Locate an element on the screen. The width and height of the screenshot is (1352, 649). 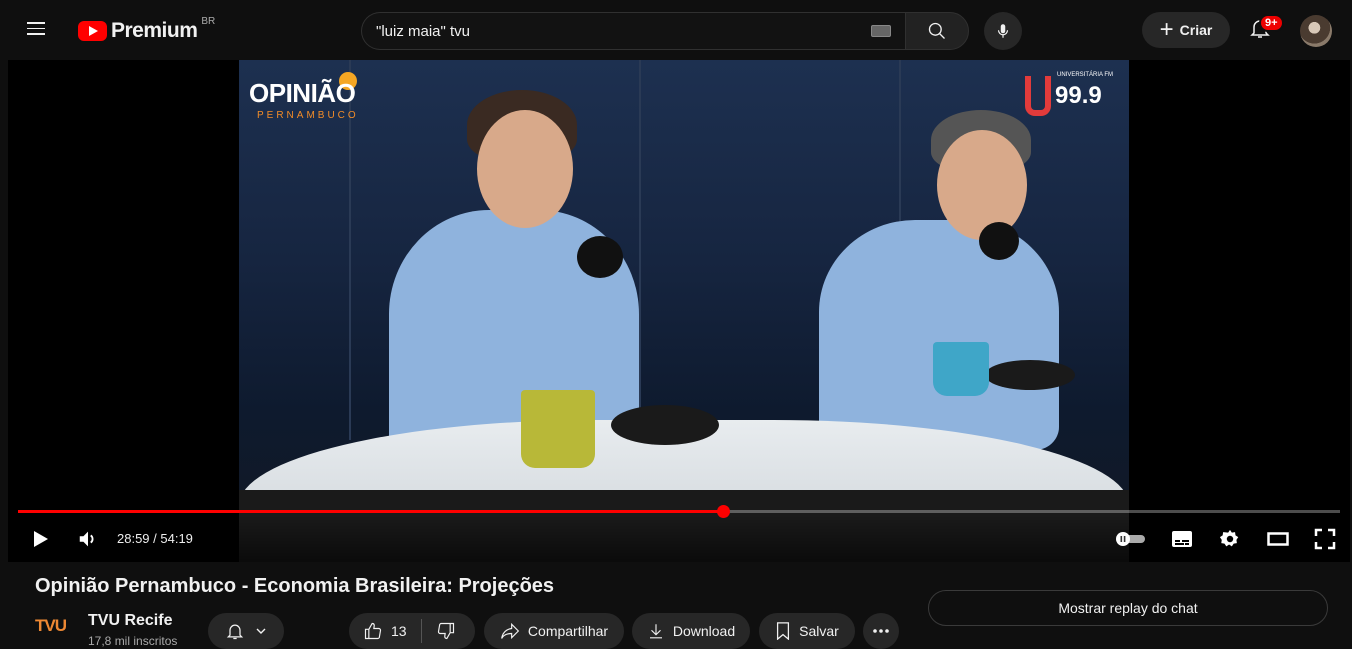
search-icon is located at coordinates (936, 30).